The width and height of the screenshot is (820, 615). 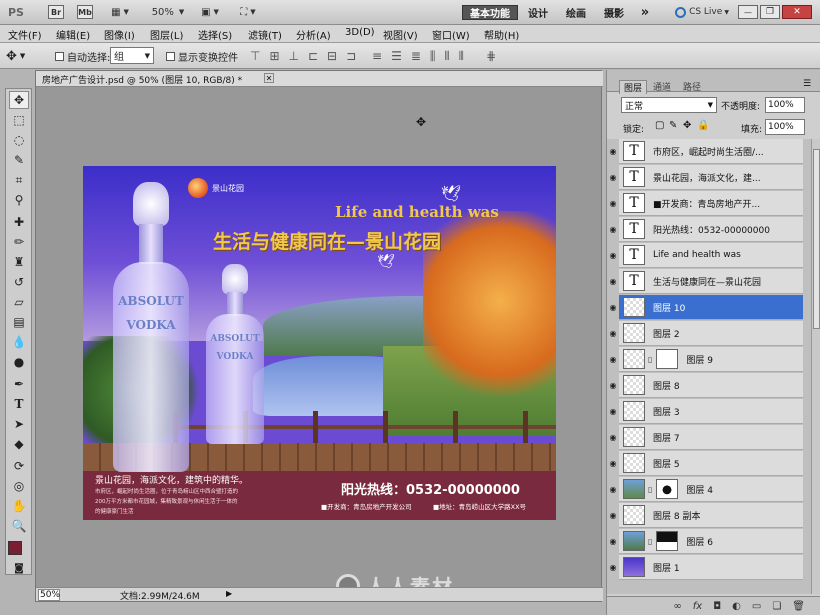 I want to click on workspace-essentials: 基本功能, so click(x=490, y=12).